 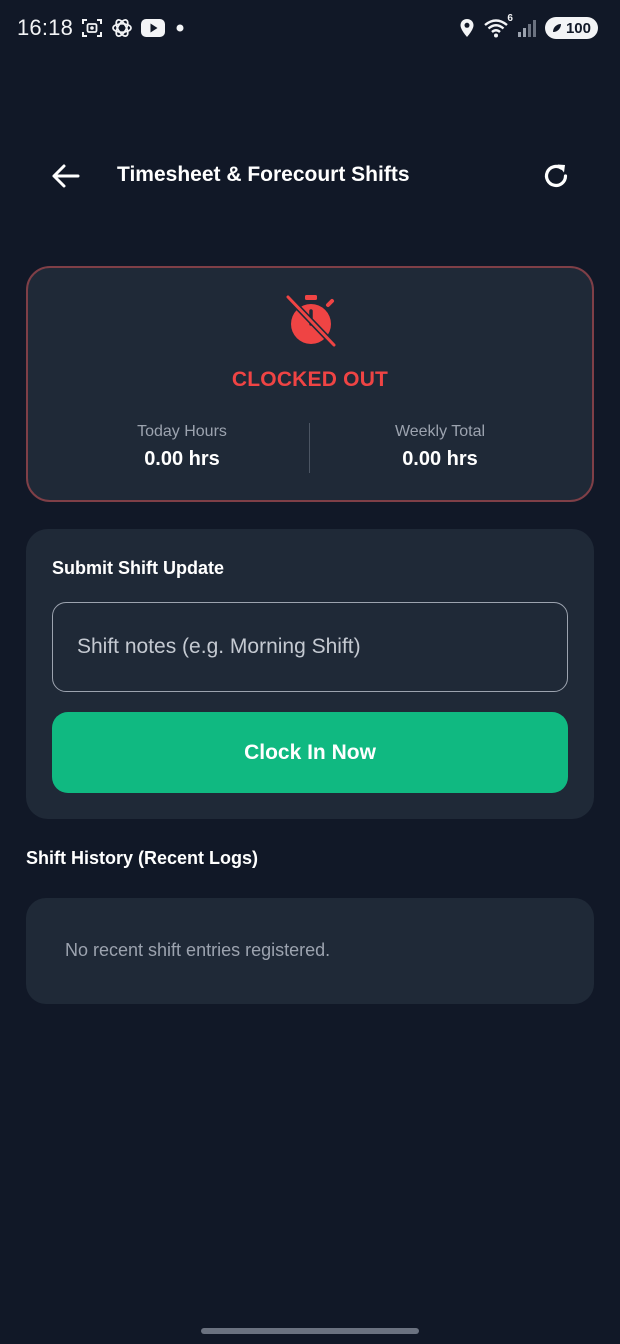 I want to click on refresh-button, so click(x=556, y=176).